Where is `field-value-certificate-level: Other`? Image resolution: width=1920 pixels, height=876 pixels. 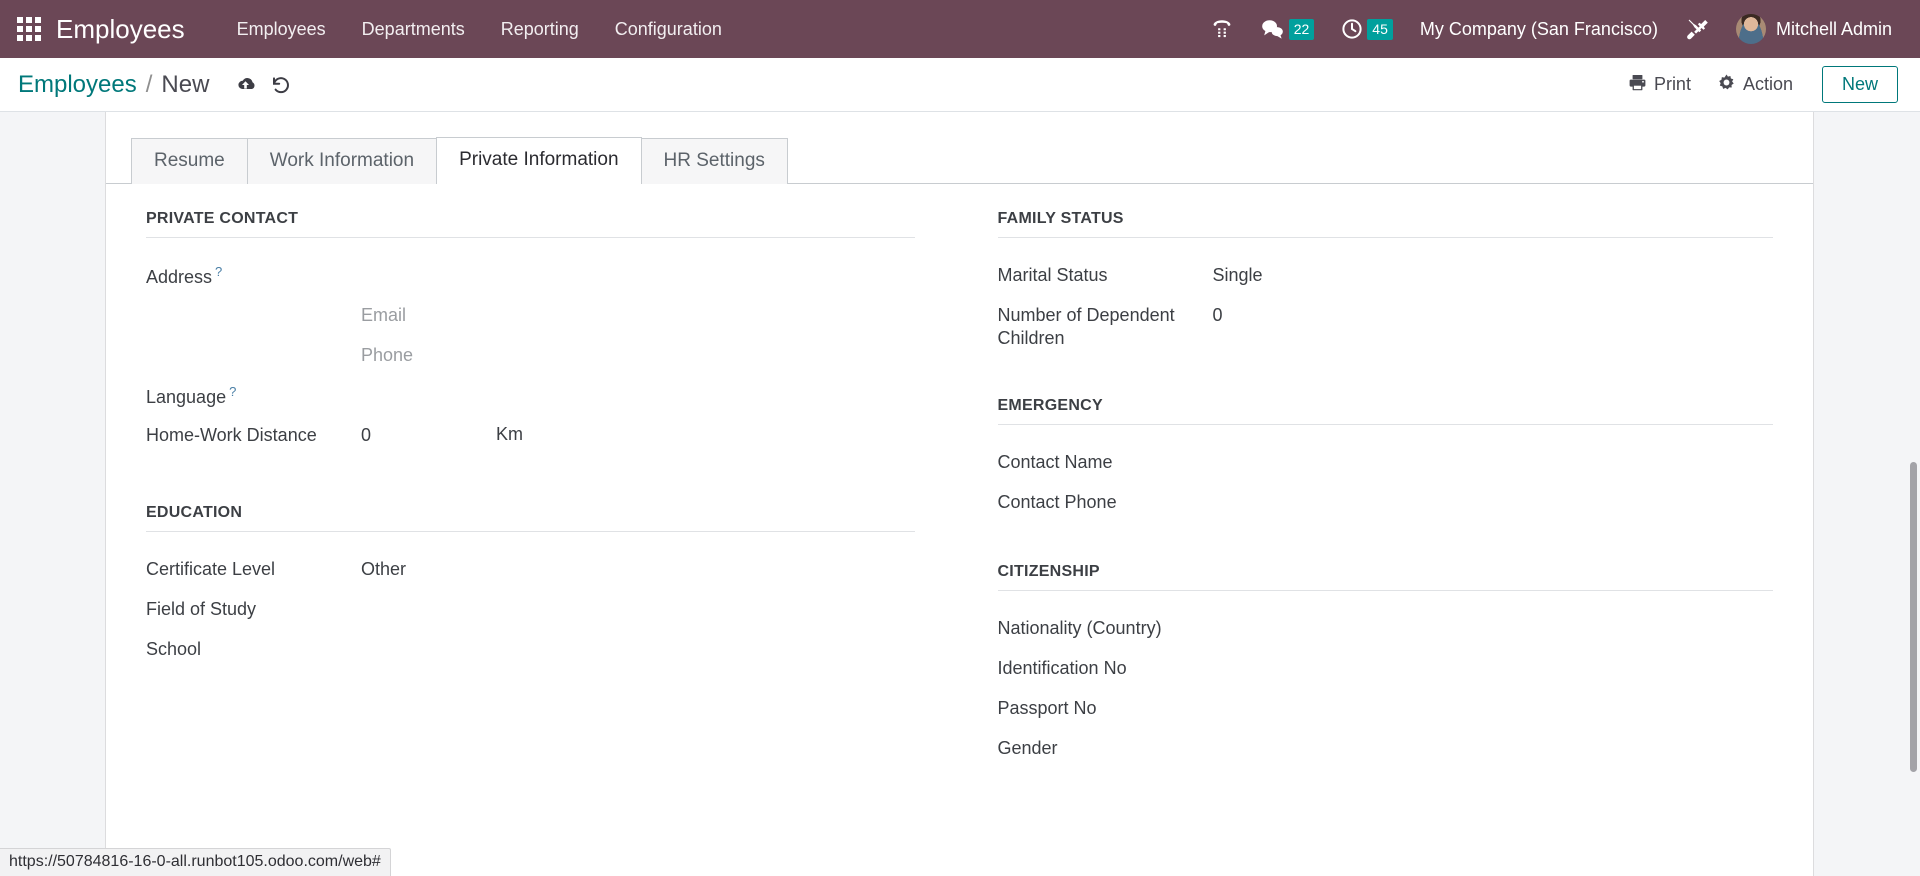 field-value-certificate-level: Other is located at coordinates (383, 568).